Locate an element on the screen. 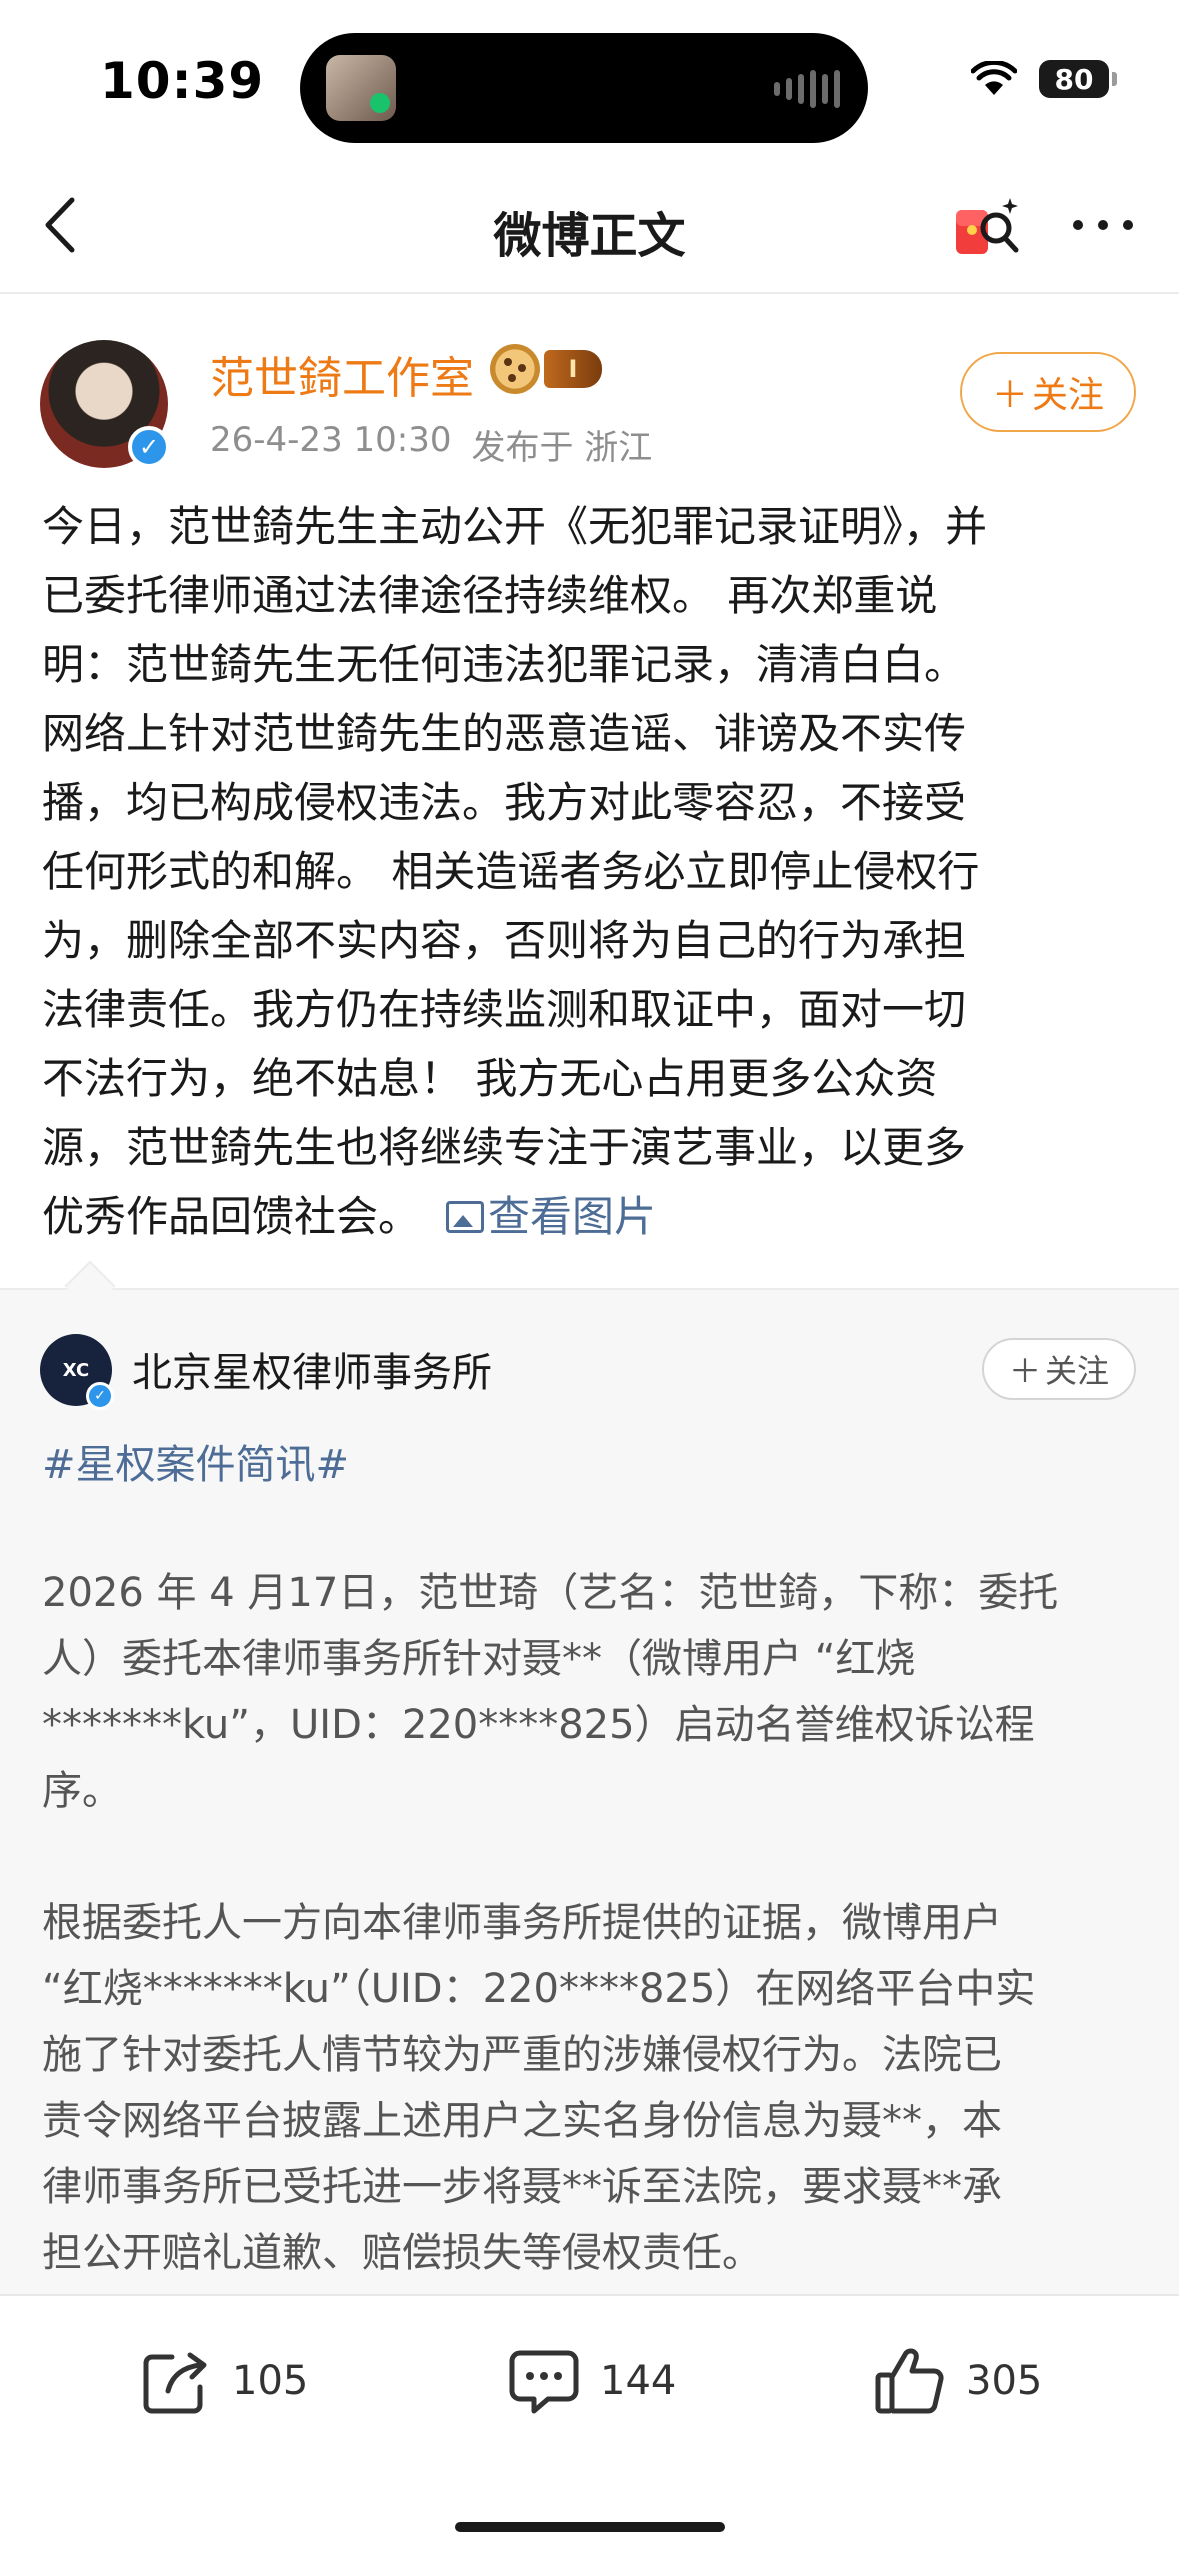 This screenshot has height=2556, width=1179. fan-cookie-icon is located at coordinates (515, 369).